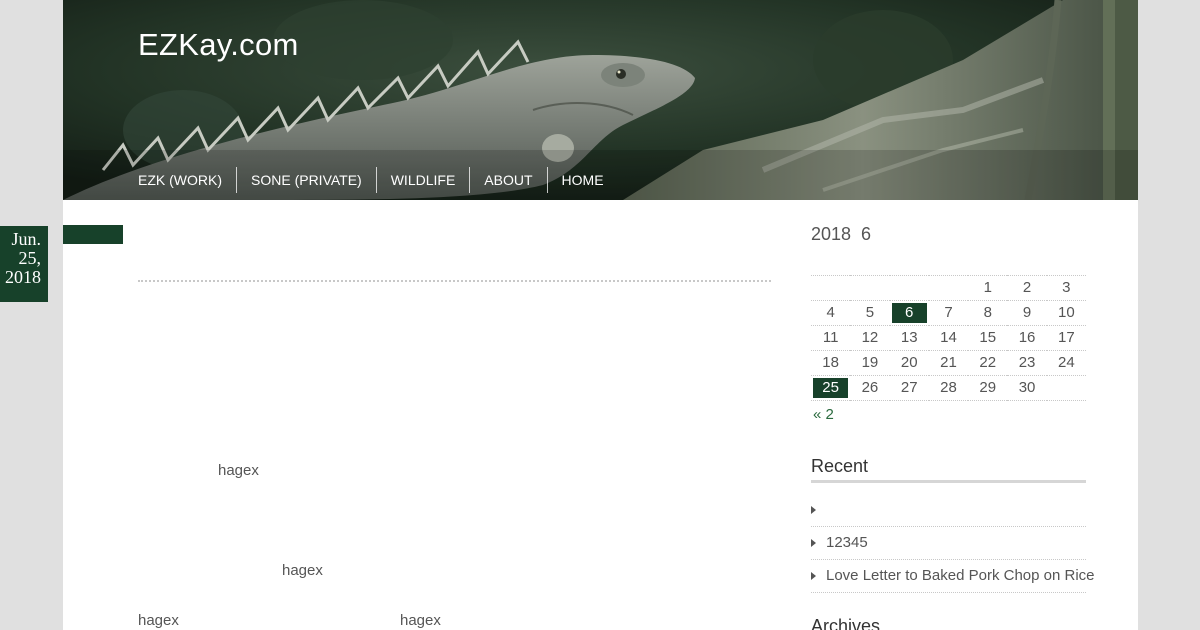  What do you see at coordinates (1066, 313) in the screenshot?
I see `calendar-day-cell: 10` at bounding box center [1066, 313].